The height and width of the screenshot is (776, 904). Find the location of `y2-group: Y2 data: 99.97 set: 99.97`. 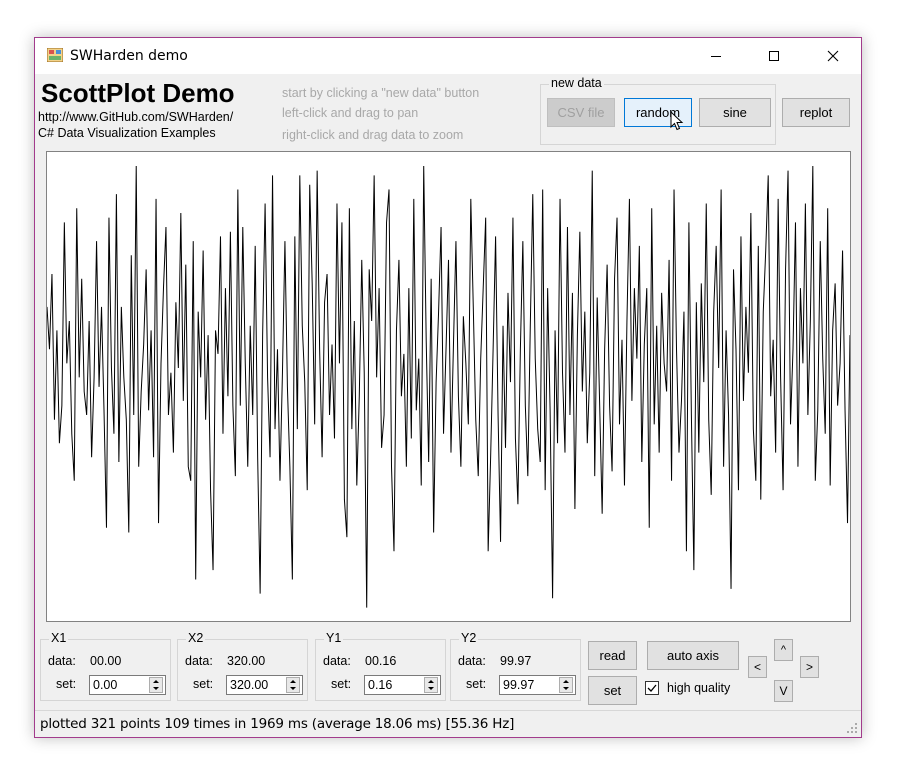

y2-group: Y2 data: 99.97 set: 99.97 is located at coordinates (515, 666).